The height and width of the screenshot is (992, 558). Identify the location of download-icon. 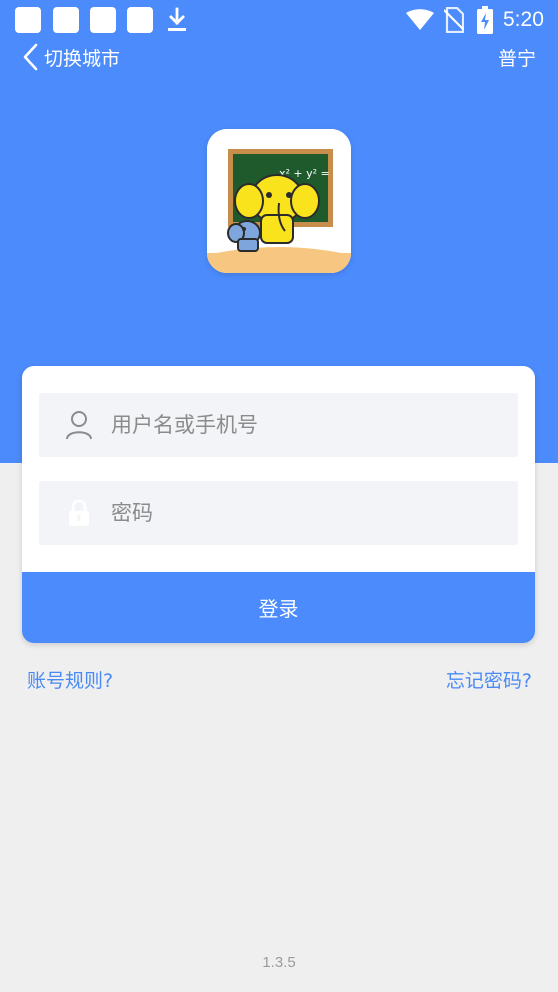
(177, 19).